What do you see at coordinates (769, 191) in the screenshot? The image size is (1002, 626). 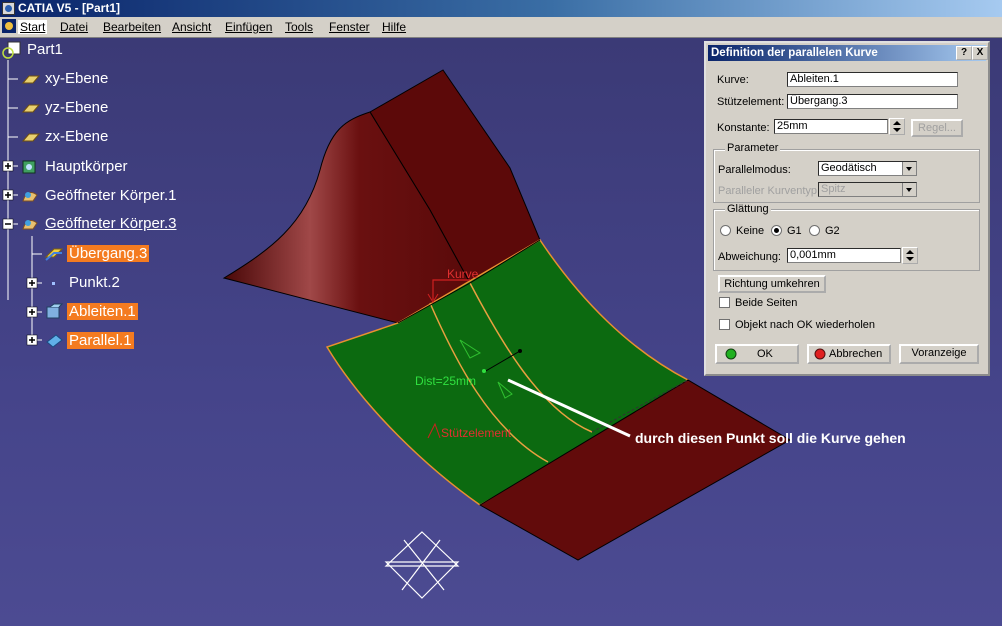 I see `kurventyp-label: Paralleler Kurventyp:` at bounding box center [769, 191].